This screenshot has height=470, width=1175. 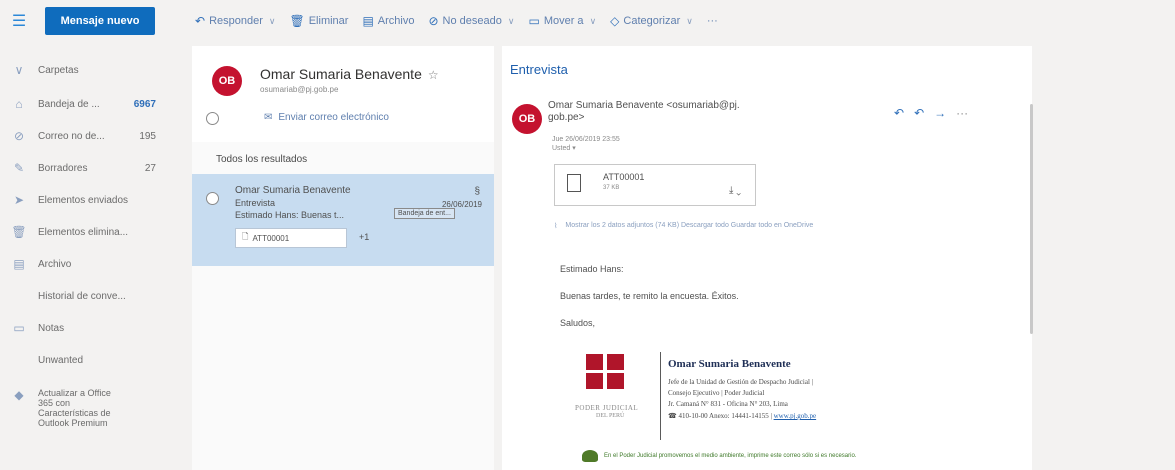 I want to click on toolbar-label: Eliminar, so click(x=328, y=21).